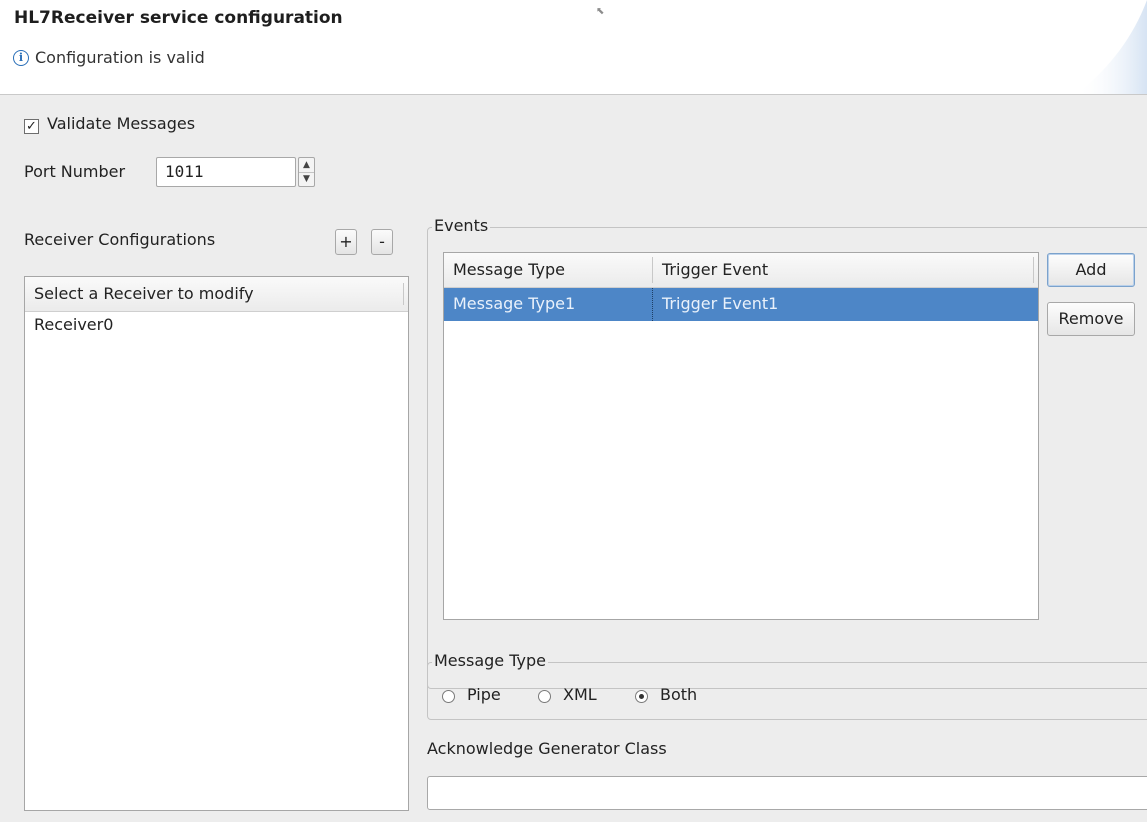 The image size is (1147, 822). Describe the element at coordinates (461, 225) in the screenshot. I see `events-group-title: Events` at that location.